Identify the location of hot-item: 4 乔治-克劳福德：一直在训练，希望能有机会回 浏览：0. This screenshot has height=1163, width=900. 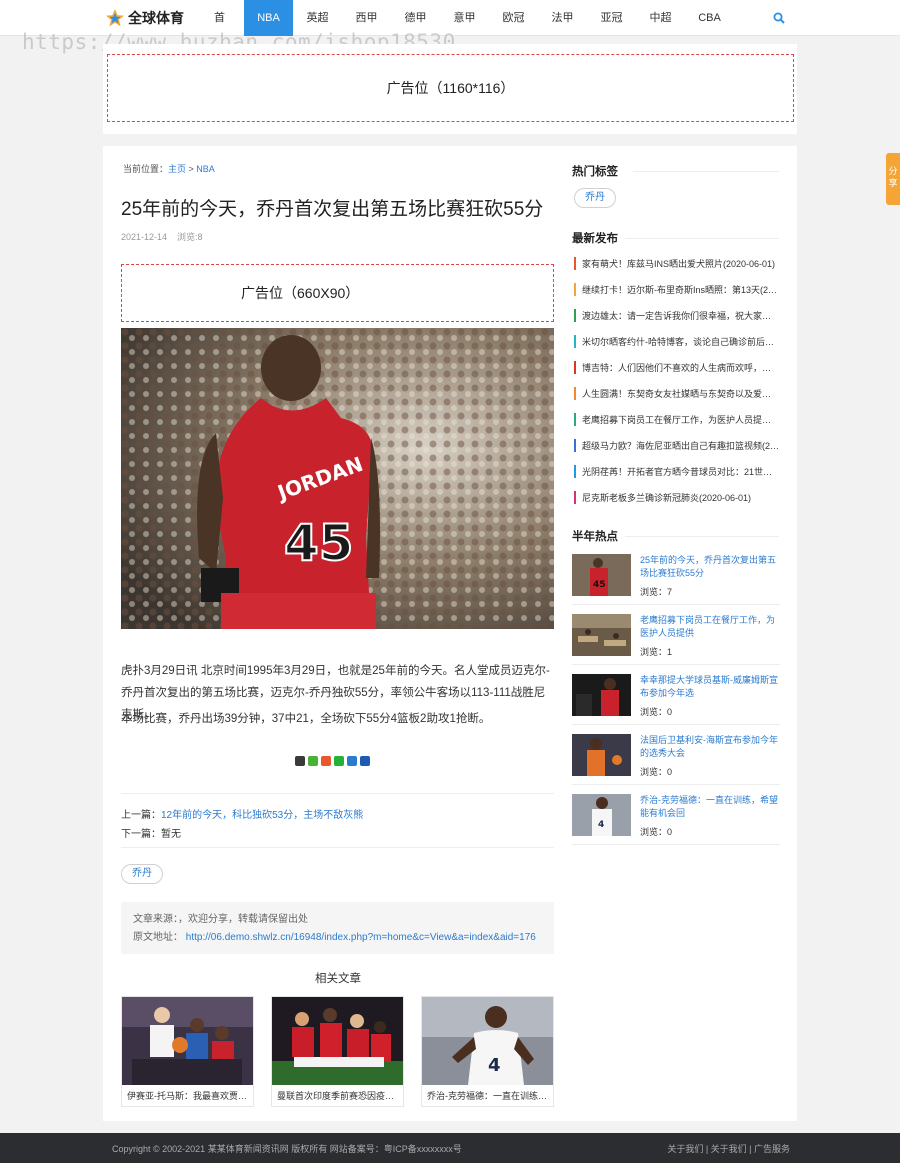
(676, 824).